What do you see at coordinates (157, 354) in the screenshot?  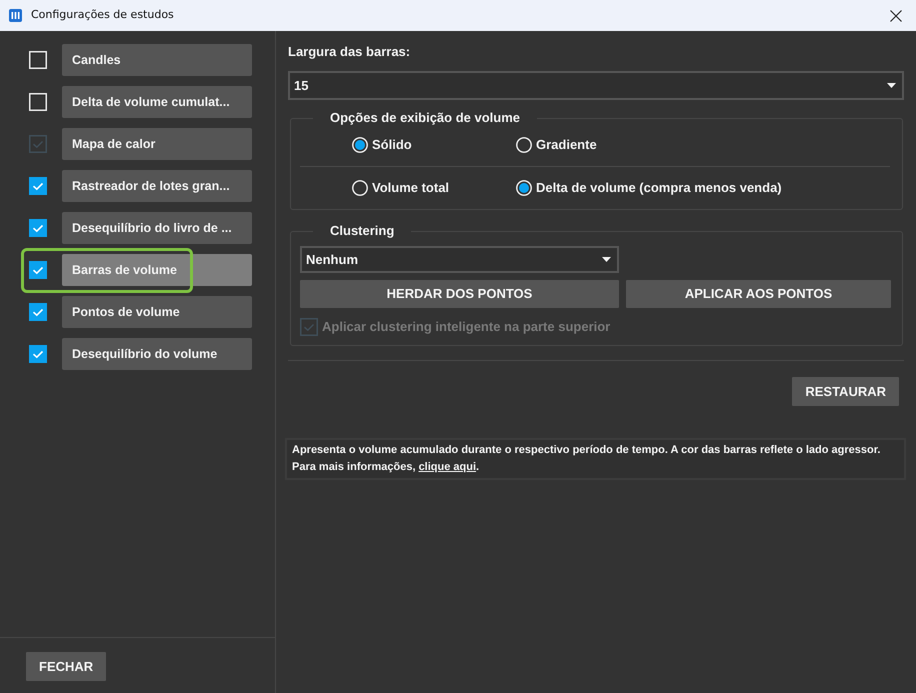 I see `study-button: Desequilíbrio do volume` at bounding box center [157, 354].